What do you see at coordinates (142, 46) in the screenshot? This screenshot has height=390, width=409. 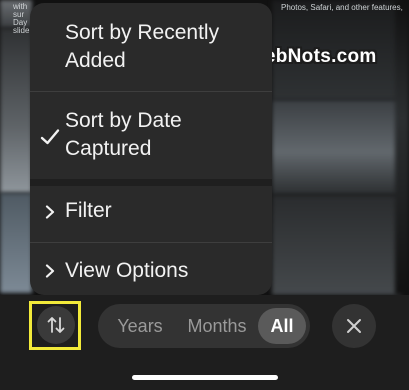 I see `menu-item-label: Sort by Recently Added` at bounding box center [142, 46].